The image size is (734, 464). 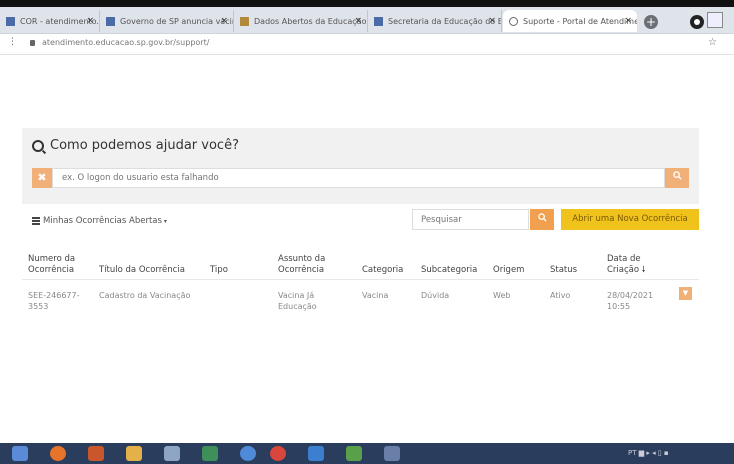 What do you see at coordinates (125, 42) in the screenshot?
I see `url-text: atendimento.educacao.sp.gov.br/support/` at bounding box center [125, 42].